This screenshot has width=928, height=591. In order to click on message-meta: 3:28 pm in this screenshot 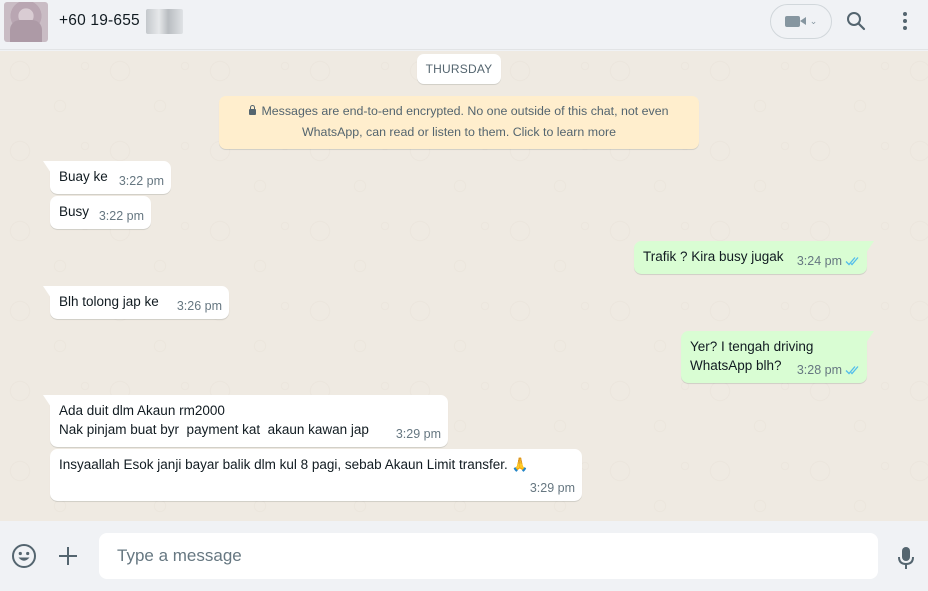, I will do `click(829, 370)`.